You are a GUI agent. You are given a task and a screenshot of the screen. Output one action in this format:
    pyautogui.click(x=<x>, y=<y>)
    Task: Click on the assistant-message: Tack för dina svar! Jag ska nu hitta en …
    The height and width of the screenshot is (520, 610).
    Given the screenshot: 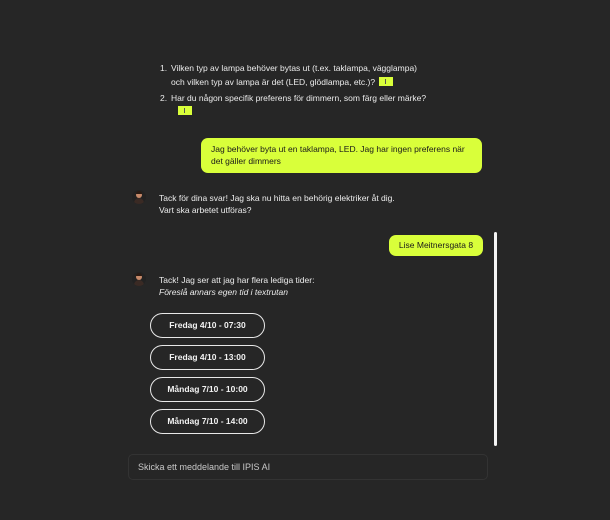 What is the action you would take?
    pyautogui.click(x=277, y=204)
    